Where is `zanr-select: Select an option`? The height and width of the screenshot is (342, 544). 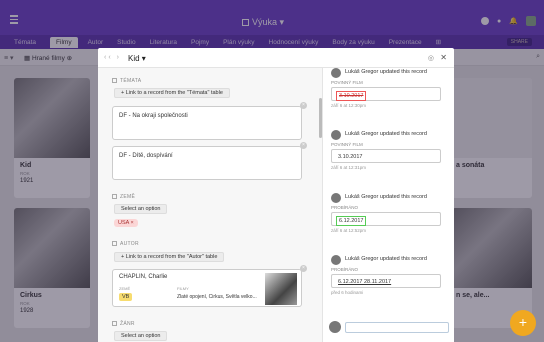 zanr-select: Select an option is located at coordinates (141, 336).